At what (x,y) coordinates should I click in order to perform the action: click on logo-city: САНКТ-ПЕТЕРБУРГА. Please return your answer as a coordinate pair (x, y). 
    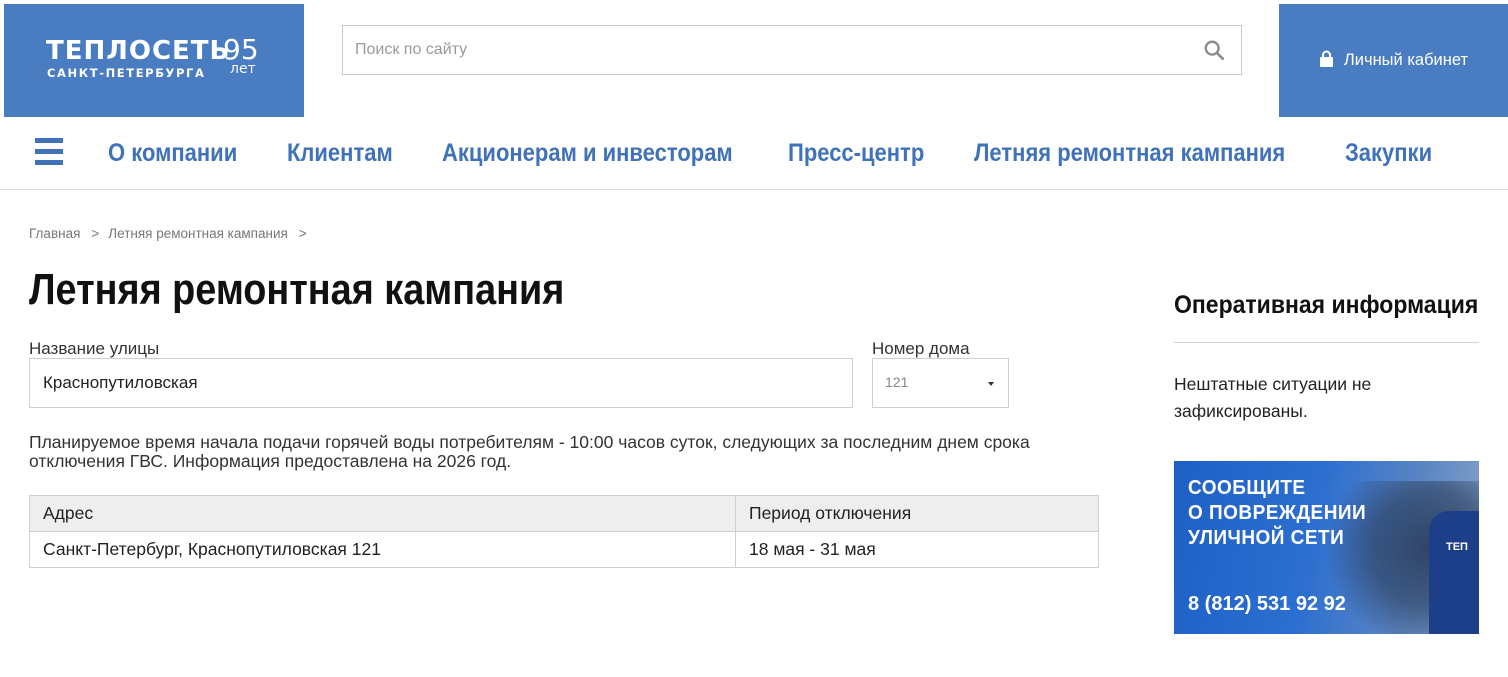
    Looking at the image, I should click on (126, 73).